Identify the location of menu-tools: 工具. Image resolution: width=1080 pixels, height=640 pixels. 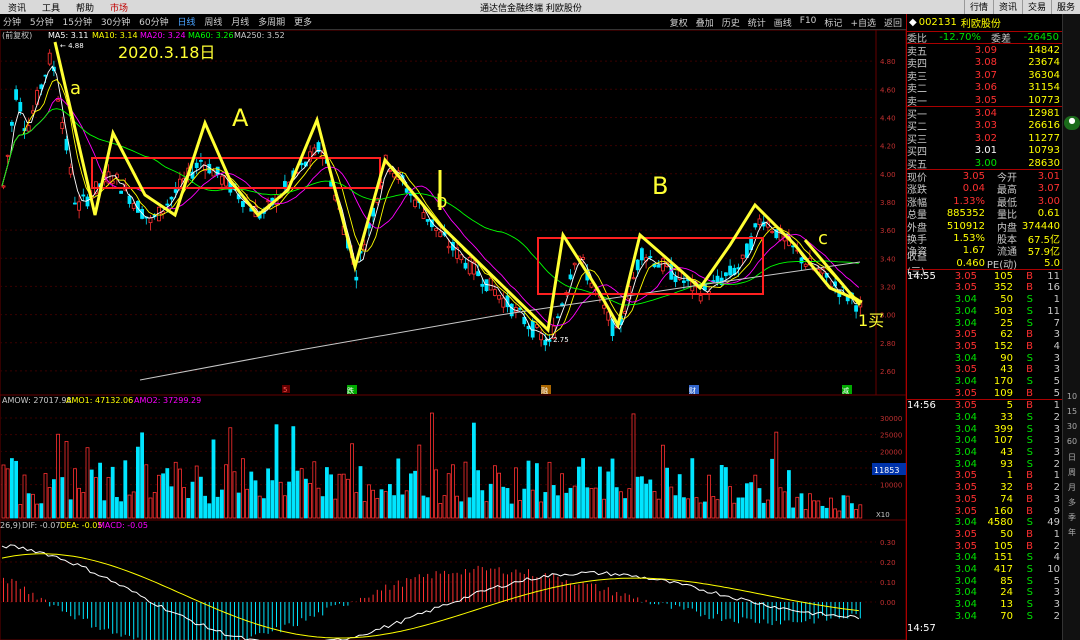
(51, 7).